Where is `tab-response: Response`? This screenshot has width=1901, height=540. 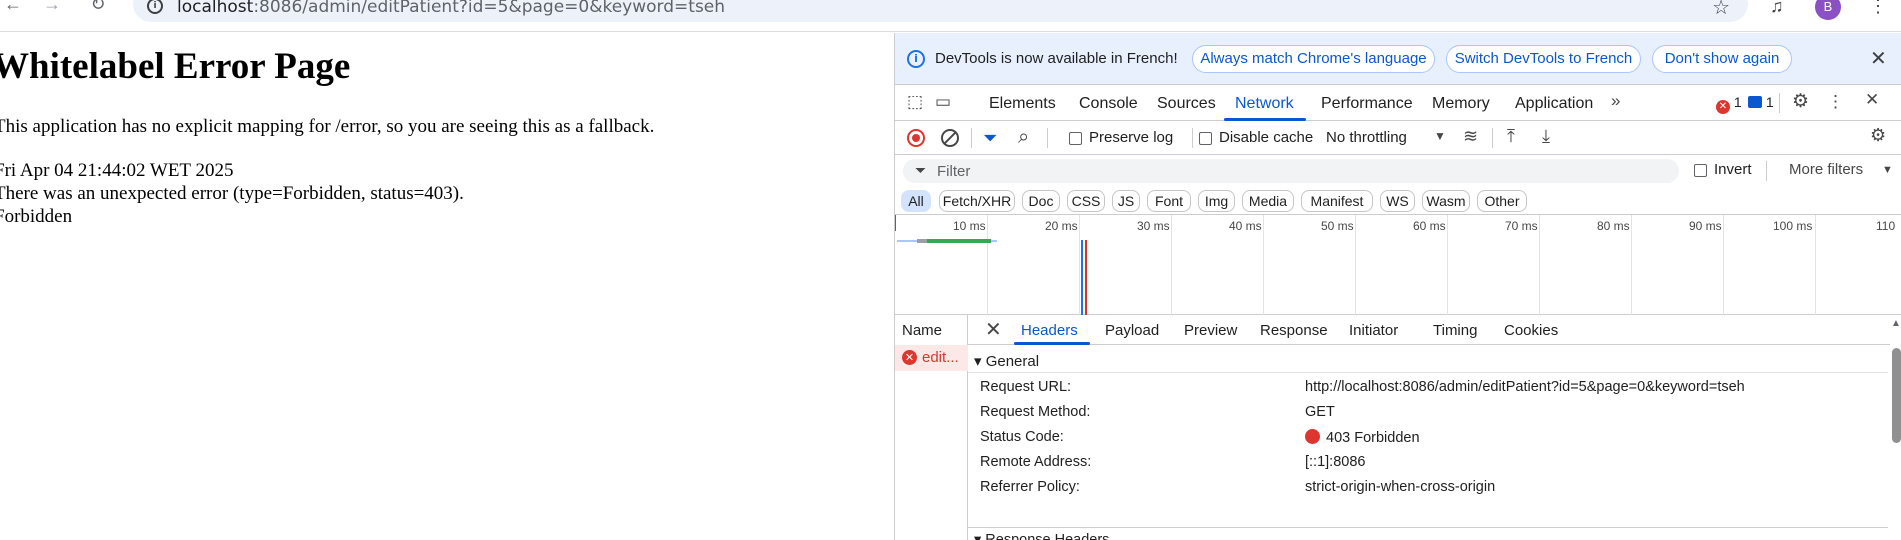 tab-response: Response is located at coordinates (1294, 330).